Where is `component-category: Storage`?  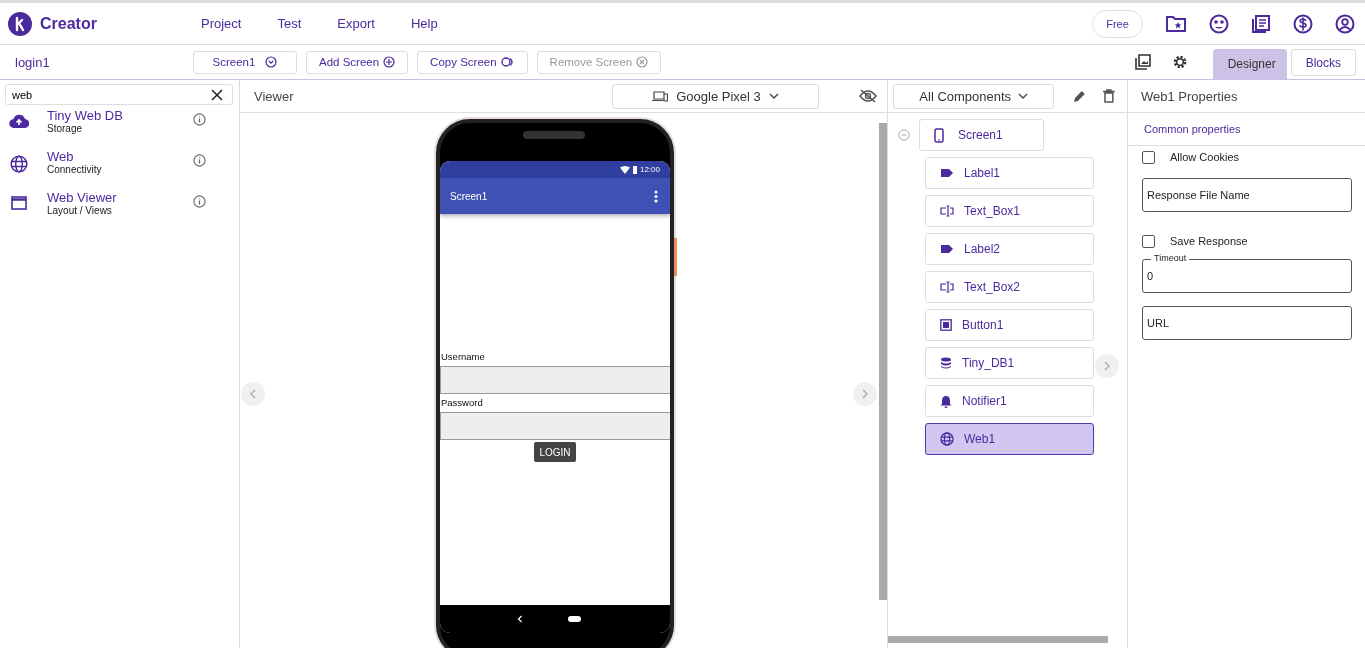 component-category: Storage is located at coordinates (65, 128).